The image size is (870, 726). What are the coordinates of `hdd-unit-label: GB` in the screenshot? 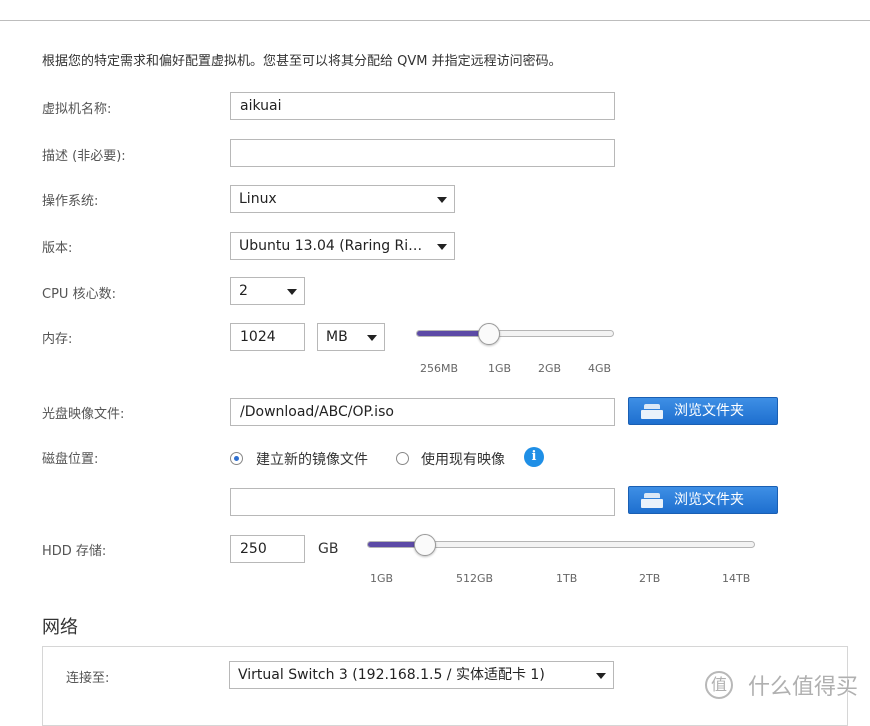 It's located at (328, 549).